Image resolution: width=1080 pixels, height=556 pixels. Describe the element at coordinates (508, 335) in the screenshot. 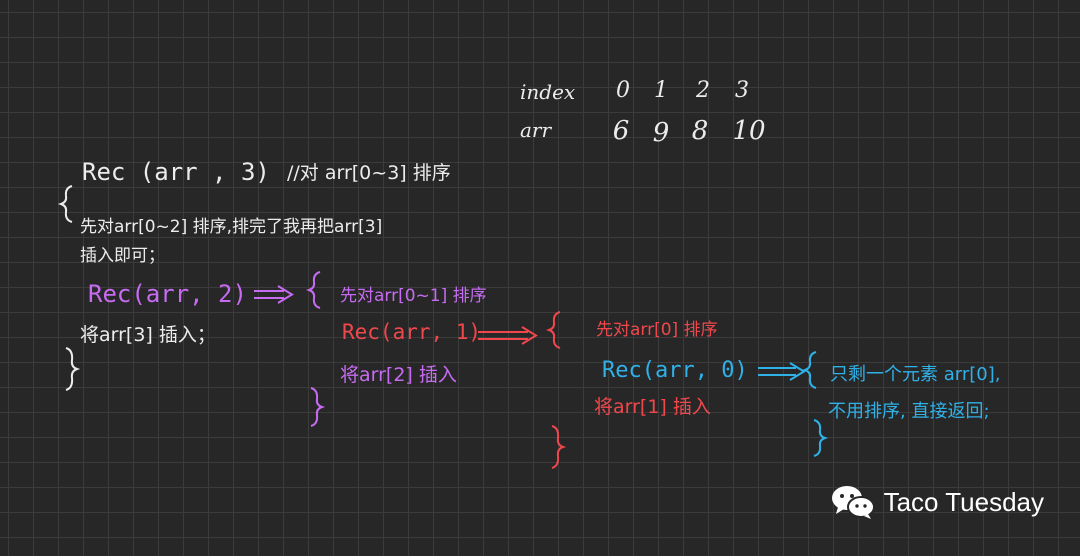

I see `arrow-level1` at that location.